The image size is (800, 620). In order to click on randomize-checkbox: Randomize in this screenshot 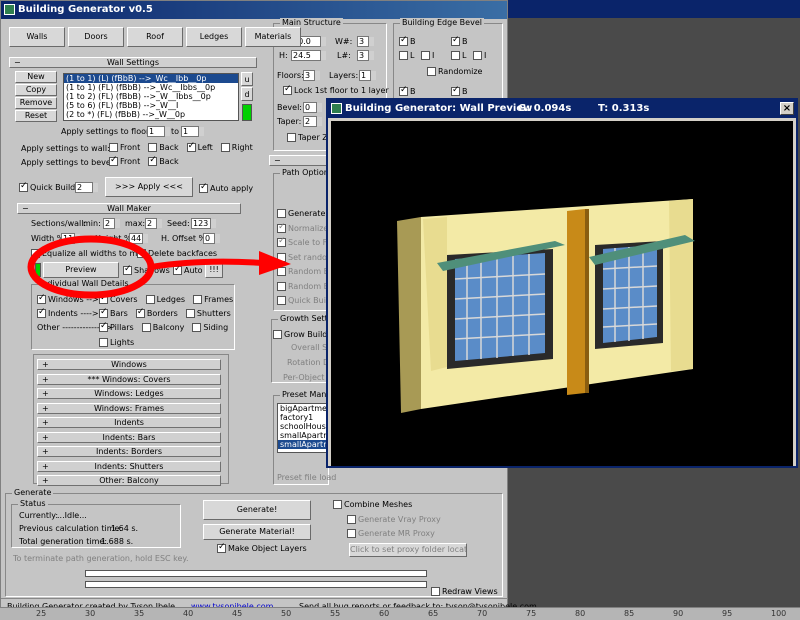, I will do `click(454, 71)`.